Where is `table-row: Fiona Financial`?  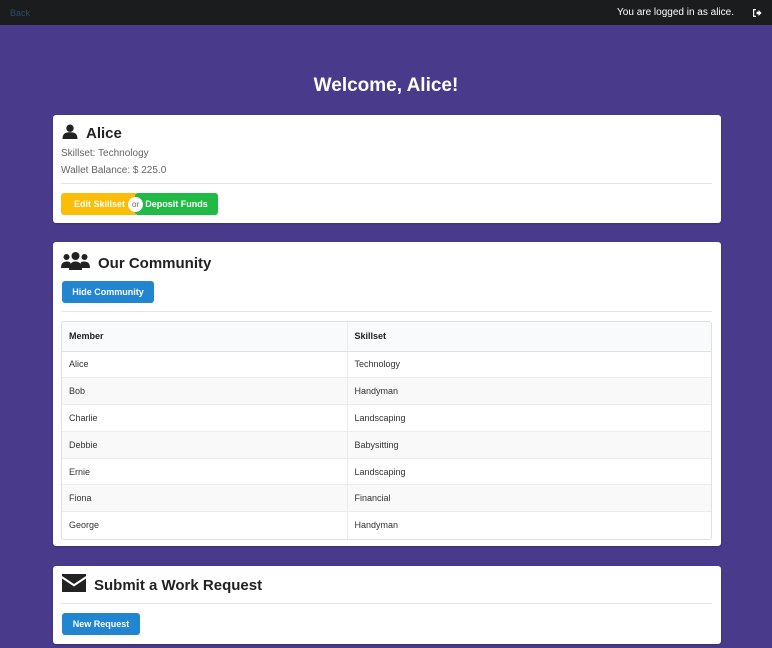 table-row: Fiona Financial is located at coordinates (386, 498).